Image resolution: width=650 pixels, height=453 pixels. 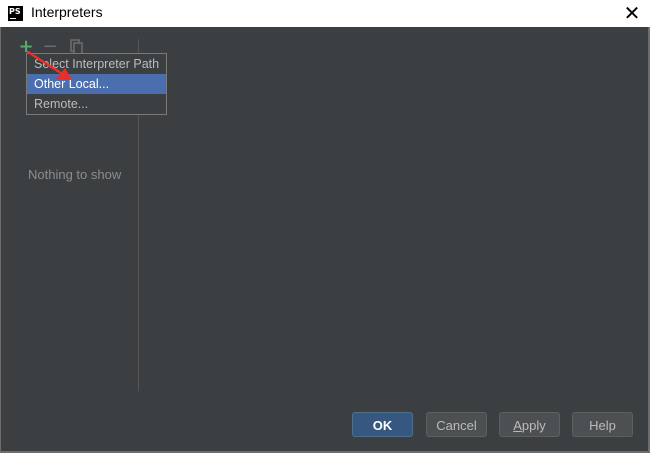 I want to click on empty-list-message: Nothing to show, so click(x=75, y=174).